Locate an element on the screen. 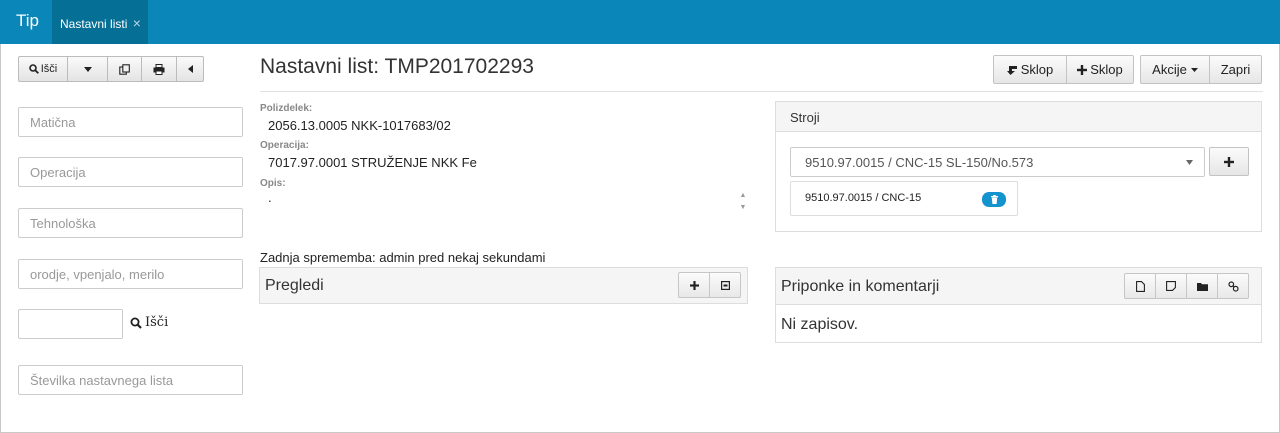 This screenshot has height=433, width=1280. add-stroj-button is located at coordinates (1229, 161).